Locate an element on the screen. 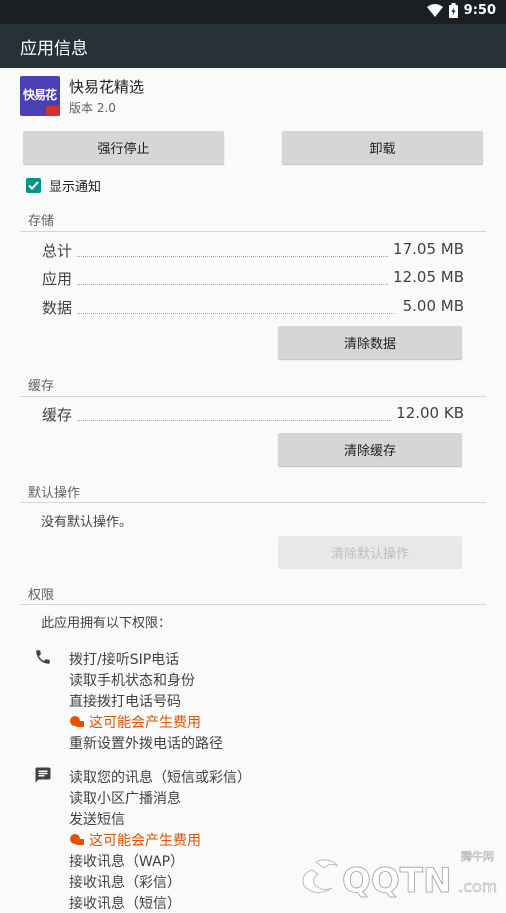 This screenshot has height=913, width=506. storage-row-total: 总计 17.05 MB is located at coordinates (253, 250).